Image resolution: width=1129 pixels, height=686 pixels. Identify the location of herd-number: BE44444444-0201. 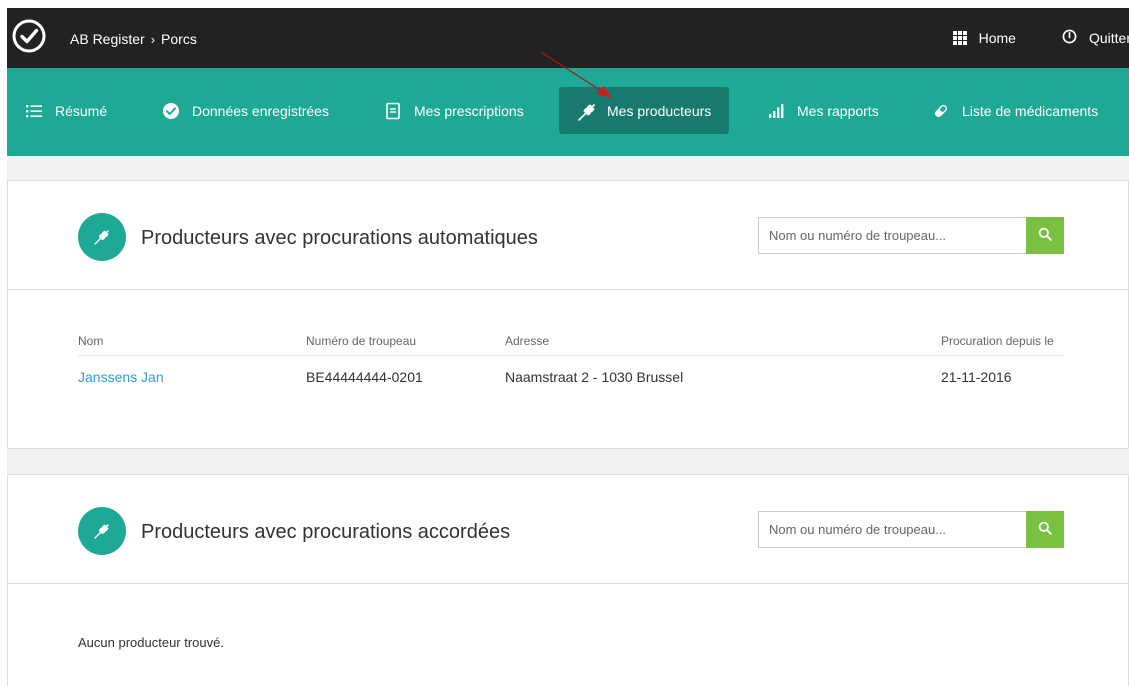
(364, 377).